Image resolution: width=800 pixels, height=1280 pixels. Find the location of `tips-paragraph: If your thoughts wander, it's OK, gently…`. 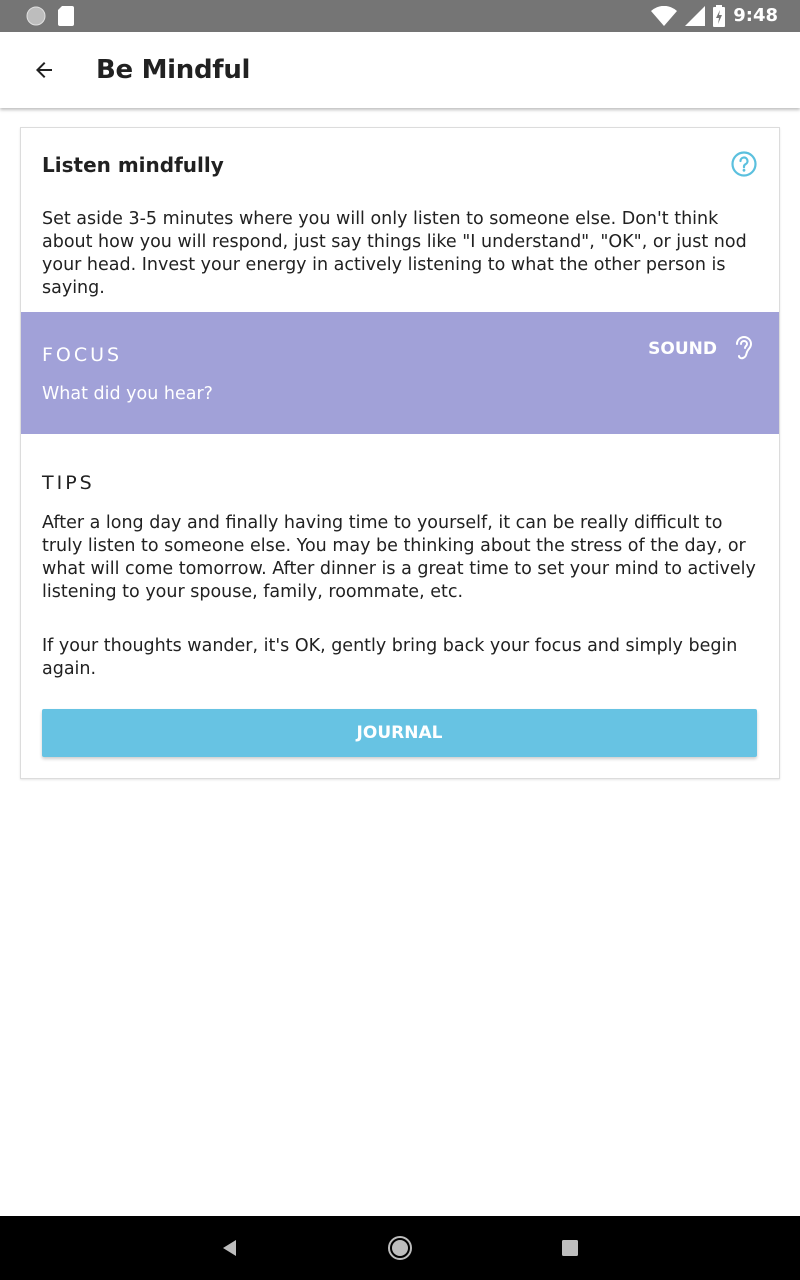

tips-paragraph: If your thoughts wander, it's OK, gently… is located at coordinates (390, 657).